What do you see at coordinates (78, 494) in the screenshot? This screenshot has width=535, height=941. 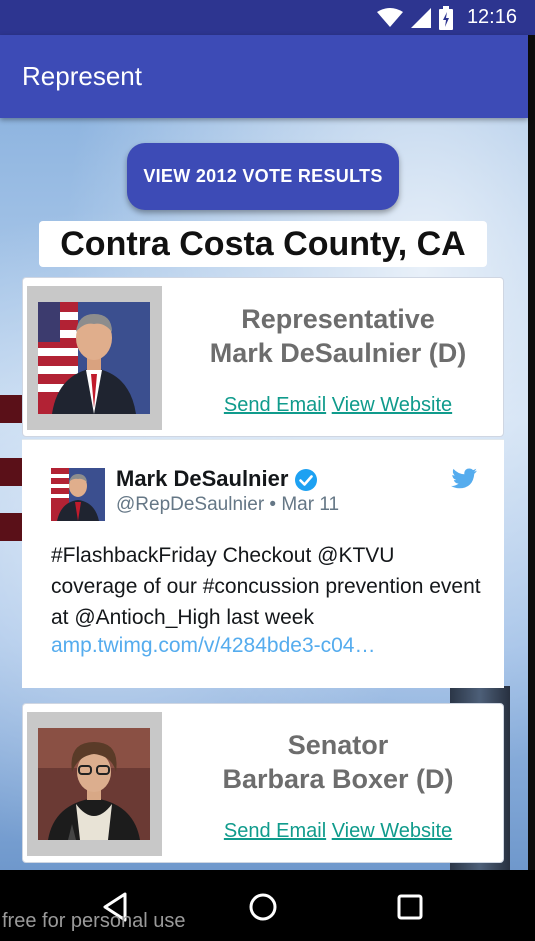 I see `tweet-avatar` at bounding box center [78, 494].